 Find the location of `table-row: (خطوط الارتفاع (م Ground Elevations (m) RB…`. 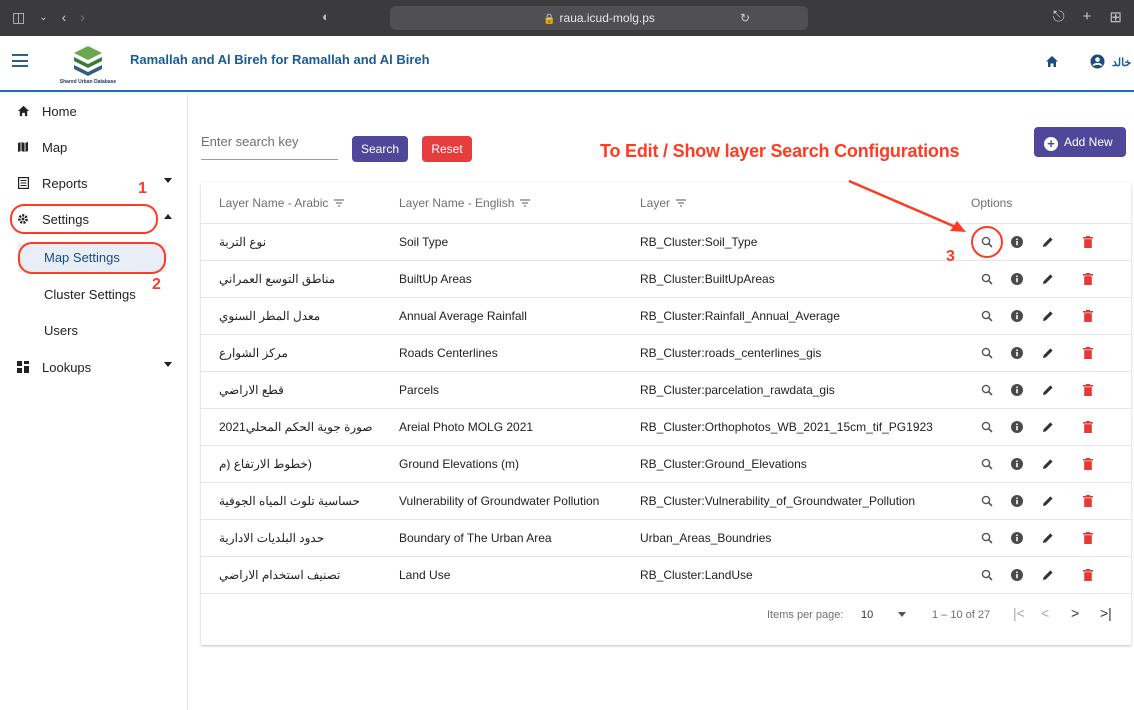

table-row: (خطوط الارتفاع (م Ground Elevations (m) RB… is located at coordinates (666, 464).